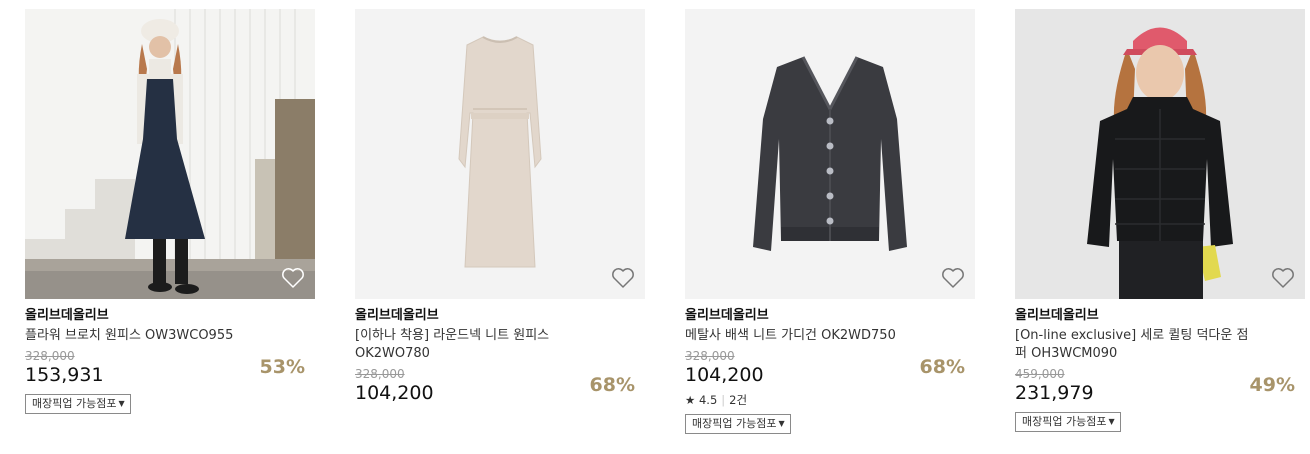 This screenshot has width=1310, height=454. Describe the element at coordinates (690, 400) in the screenshot. I see `star-icon: ★` at that location.